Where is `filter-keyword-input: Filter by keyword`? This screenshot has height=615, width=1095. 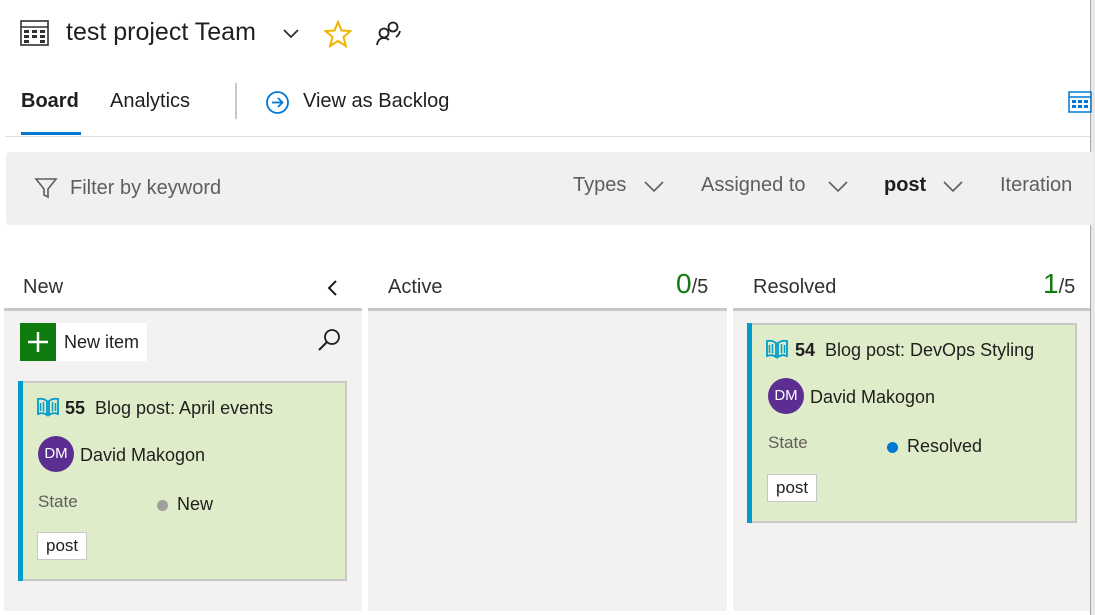 filter-keyword-input: Filter by keyword is located at coordinates (145, 188).